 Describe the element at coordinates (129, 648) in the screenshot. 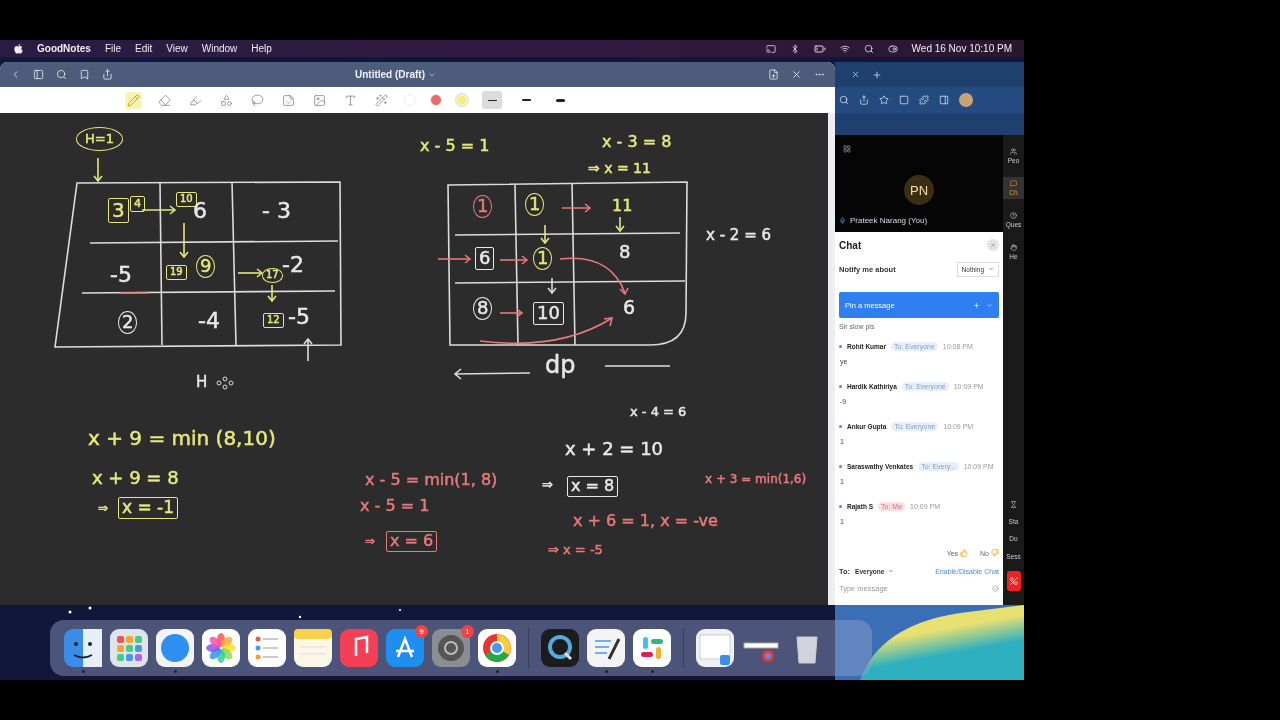

I see `app-grid-icon` at that location.